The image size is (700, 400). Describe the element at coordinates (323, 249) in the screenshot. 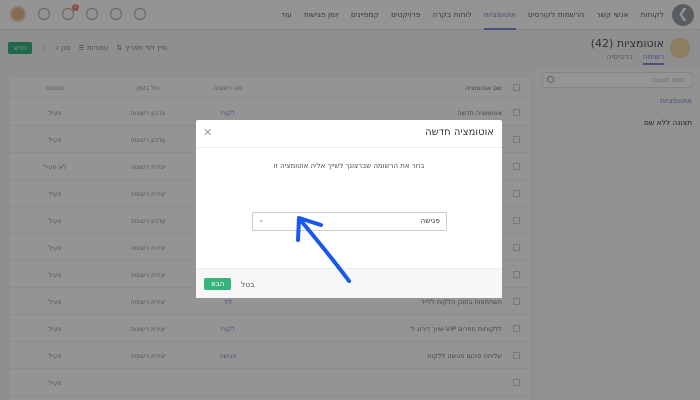

I see `annotation-arrow-icon` at that location.